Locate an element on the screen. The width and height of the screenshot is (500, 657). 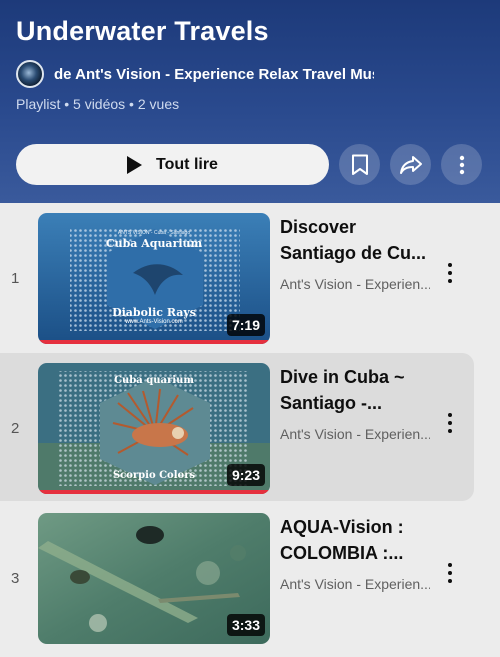
thumbnail-top-text: Cuba Aquarium is located at coordinates (154, 243).